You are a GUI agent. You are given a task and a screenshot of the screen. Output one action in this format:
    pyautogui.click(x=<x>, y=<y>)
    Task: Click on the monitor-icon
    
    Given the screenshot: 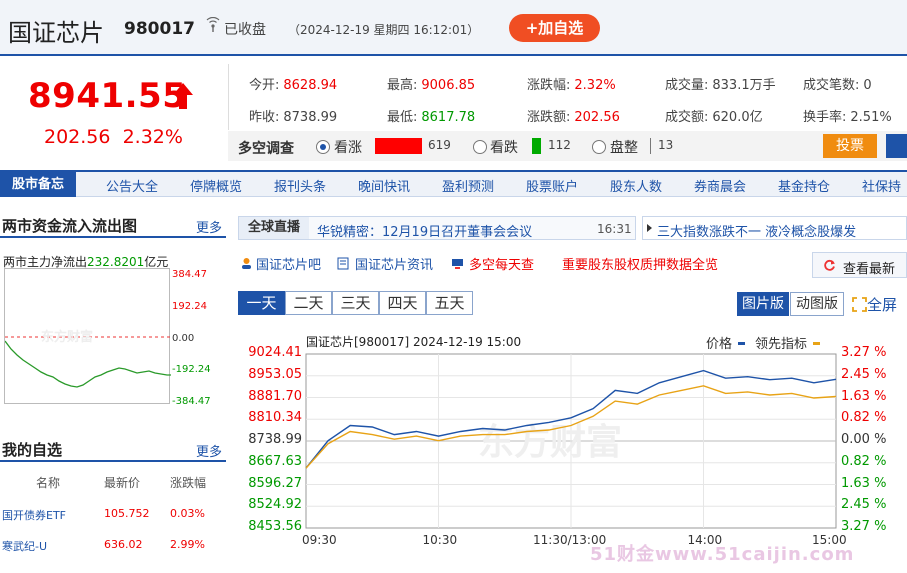 What is the action you would take?
    pyautogui.click(x=457, y=264)
    